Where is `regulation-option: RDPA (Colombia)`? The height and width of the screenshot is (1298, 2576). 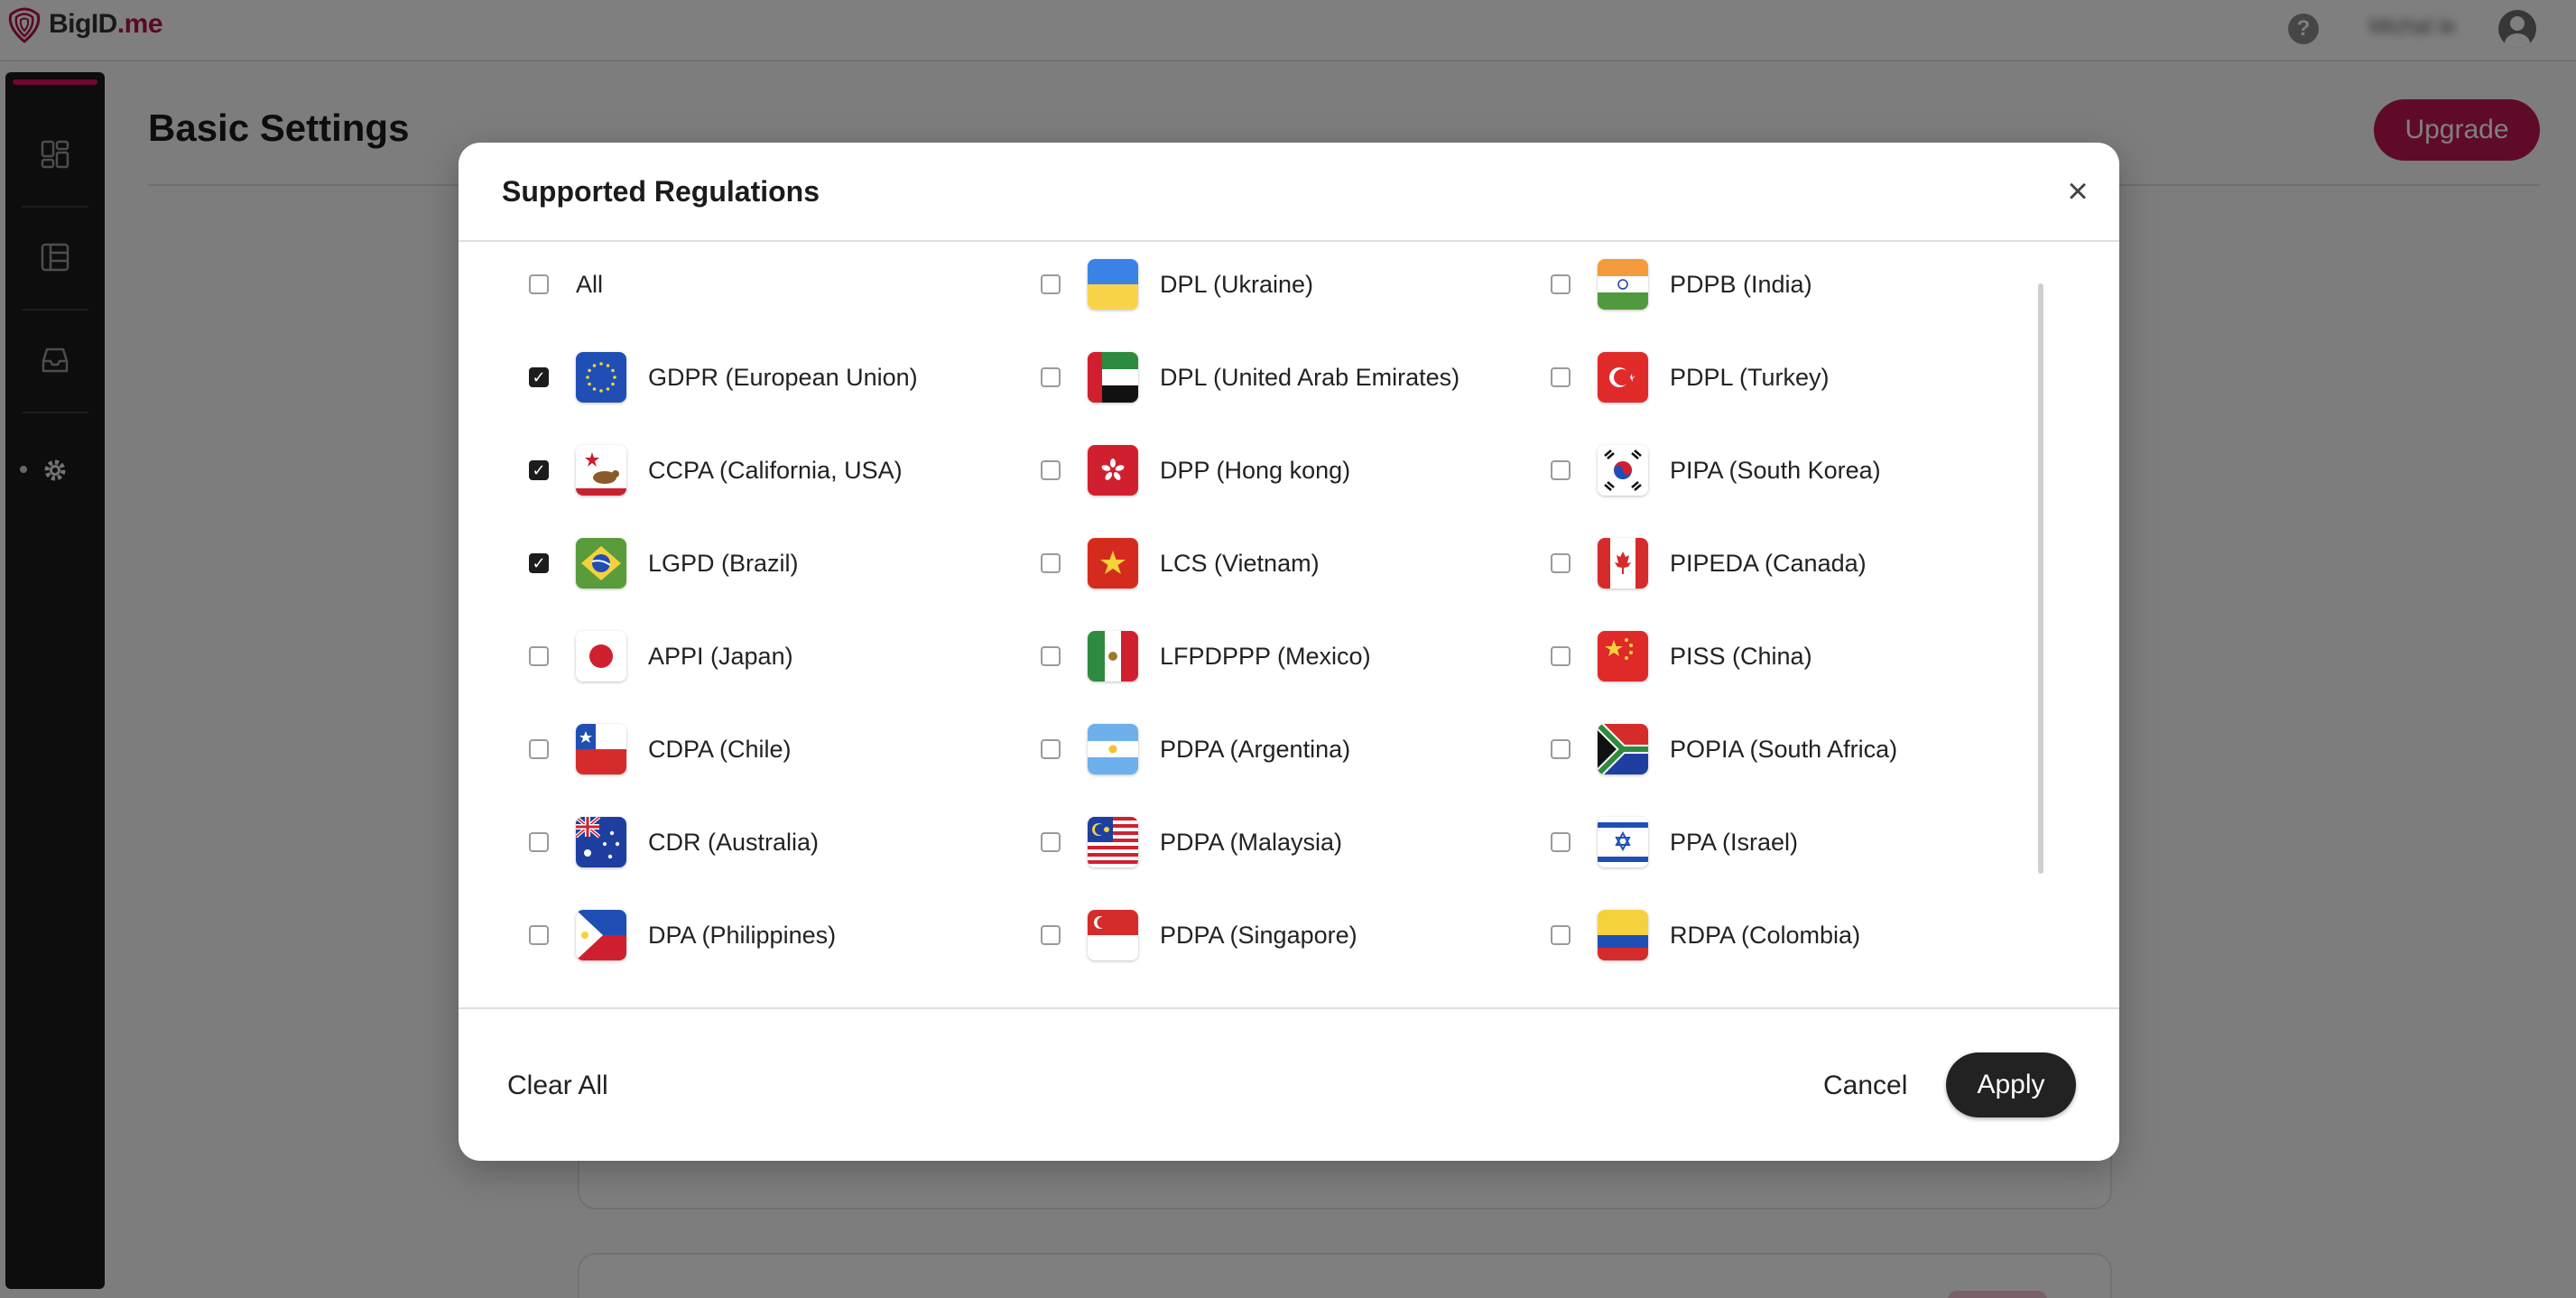 regulation-option: RDPA (Colombia) is located at coordinates (1803, 936).